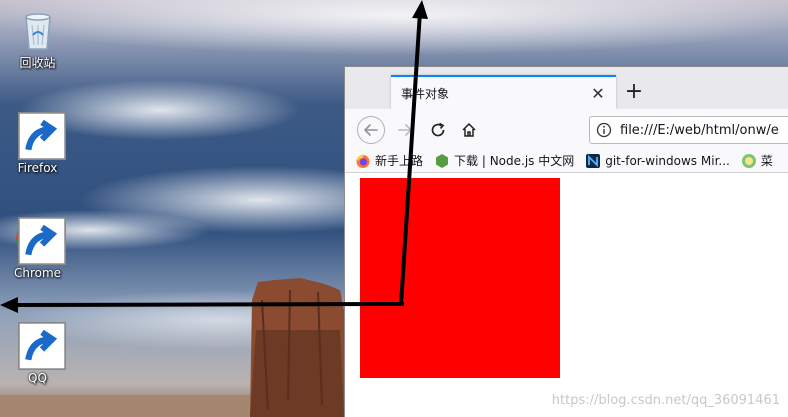  What do you see at coordinates (634, 92) in the screenshot?
I see `new-tab-button: +` at bounding box center [634, 92].